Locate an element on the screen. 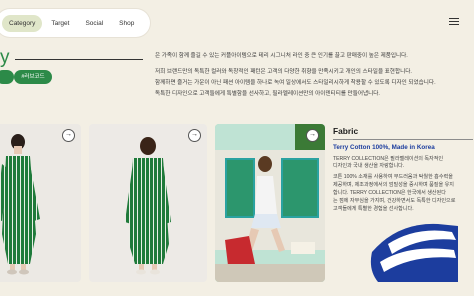 Image resolution: width=474 pixels, height=296 pixels. fabric-subtitle: Terry Cotton 100%, Made in Korea is located at coordinates (384, 147).